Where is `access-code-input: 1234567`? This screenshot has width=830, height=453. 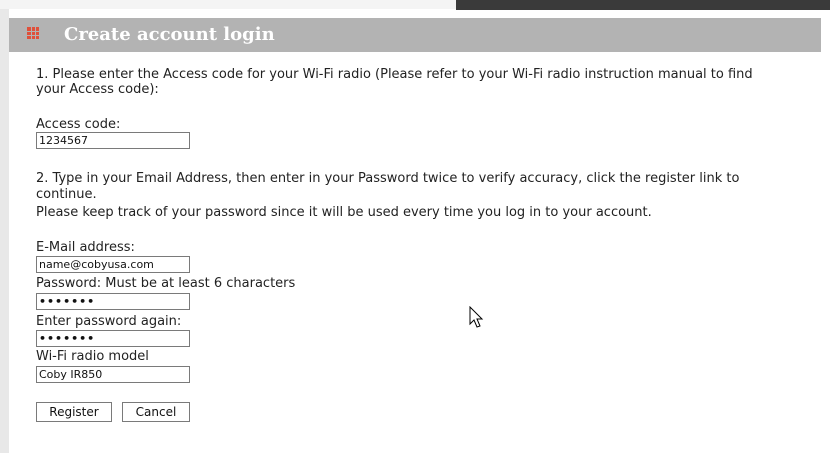 access-code-input: 1234567 is located at coordinates (113, 140).